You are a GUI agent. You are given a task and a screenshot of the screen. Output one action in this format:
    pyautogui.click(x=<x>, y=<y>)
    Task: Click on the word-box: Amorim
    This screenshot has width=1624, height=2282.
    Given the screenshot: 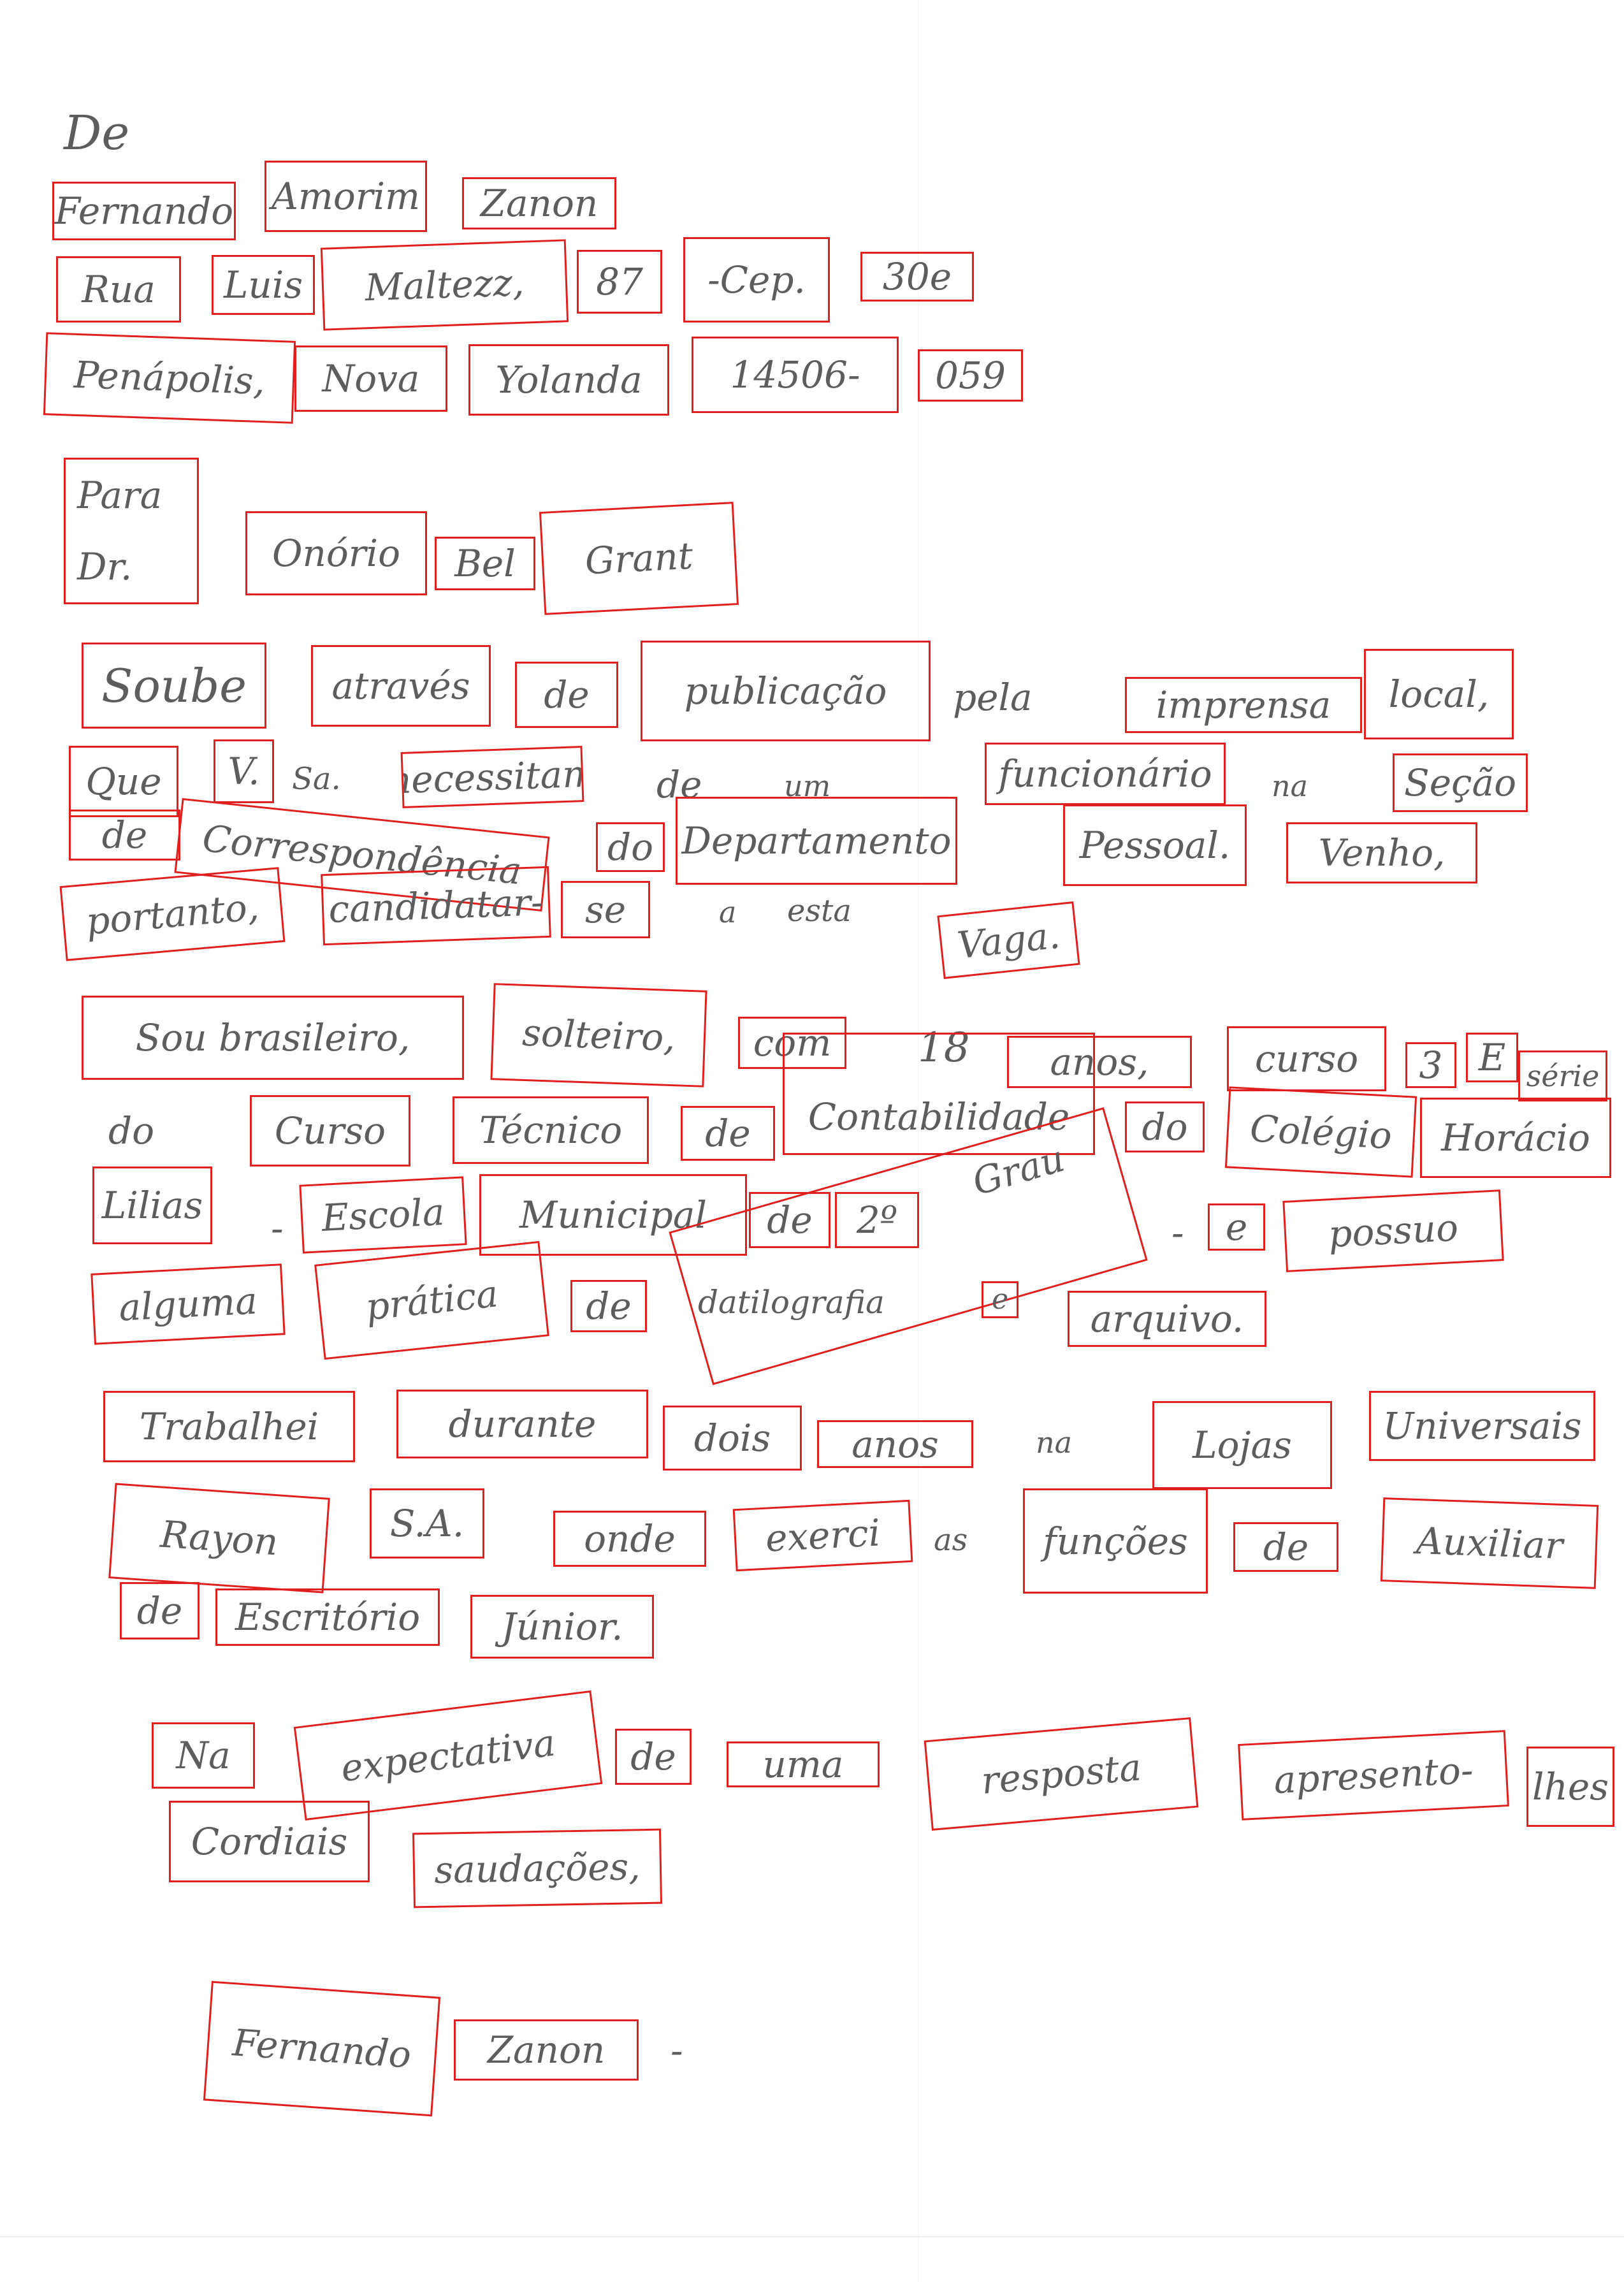 What is the action you would take?
    pyautogui.click(x=346, y=197)
    